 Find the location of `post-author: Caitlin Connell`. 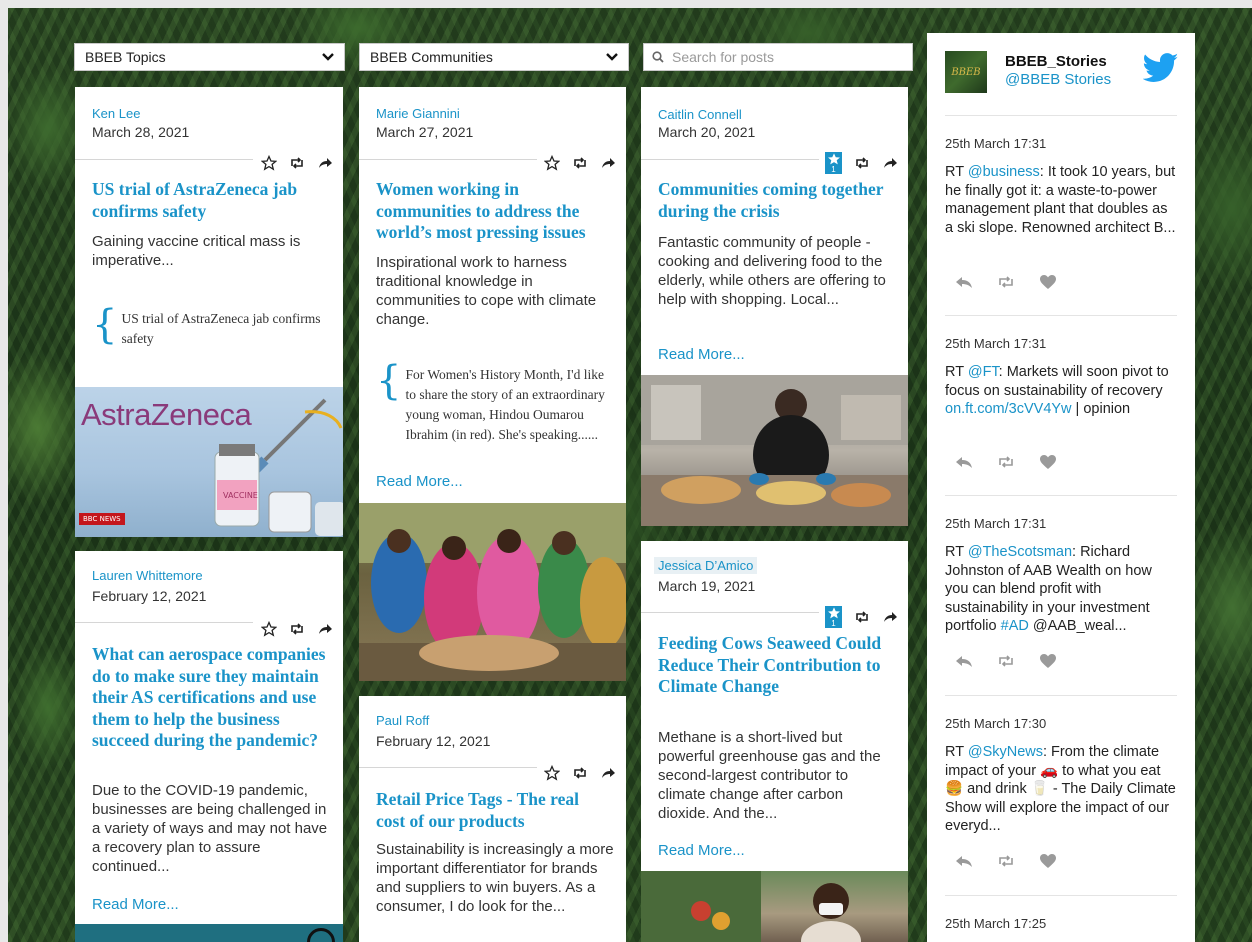

post-author: Caitlin Connell is located at coordinates (700, 114).